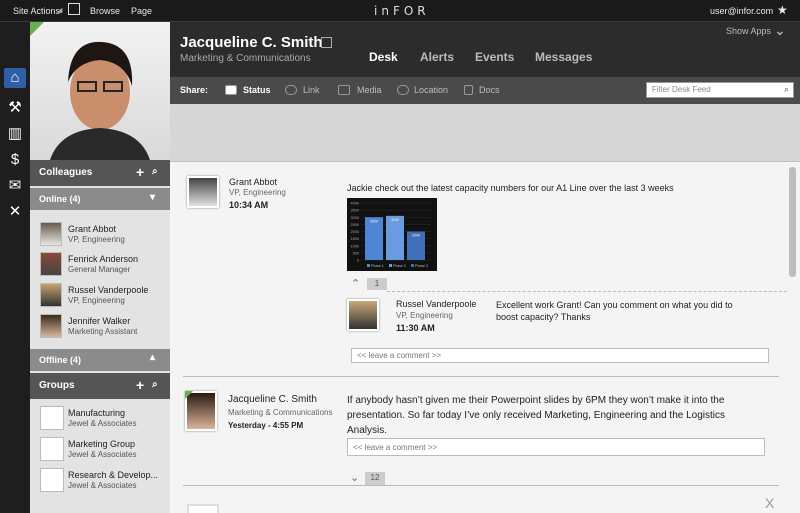 Image resolution: width=800 pixels, height=513 pixels. What do you see at coordinates (15, 160) in the screenshot?
I see `dollar-icon: $` at bounding box center [15, 160].